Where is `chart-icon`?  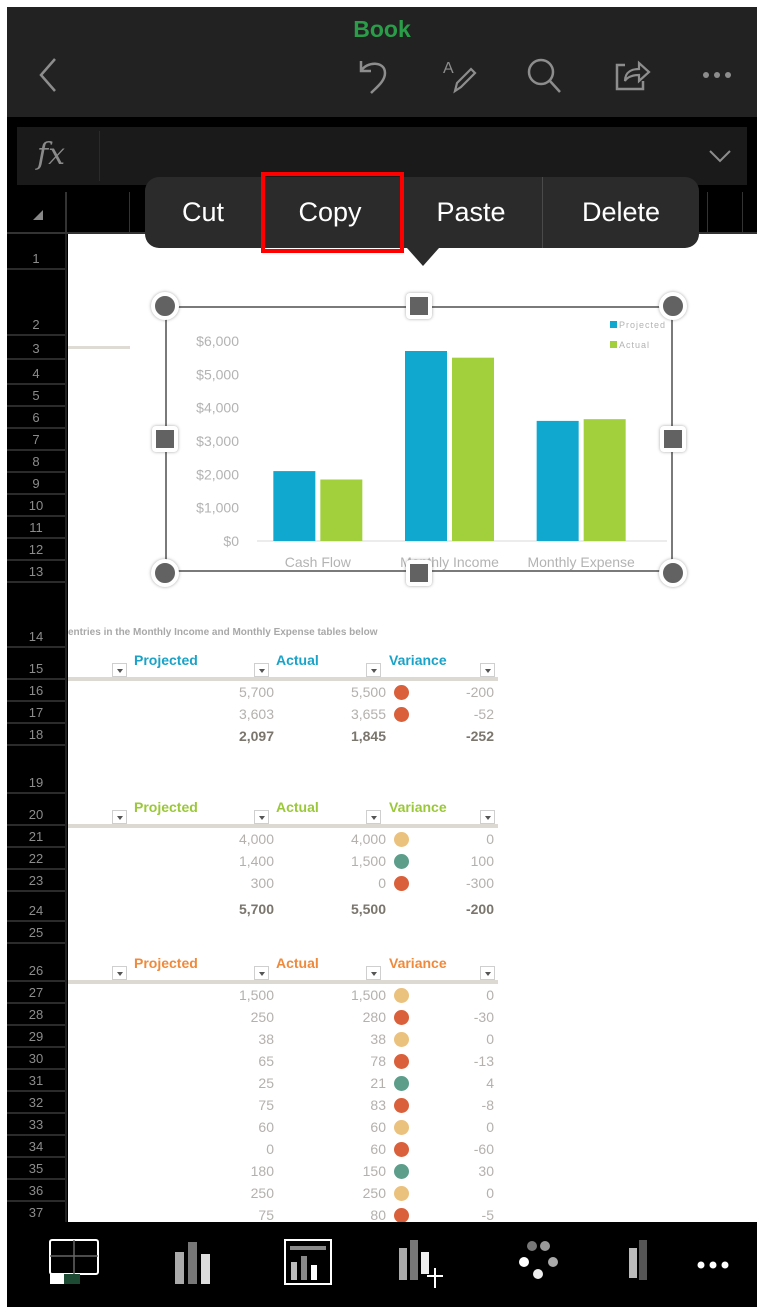
chart-icon is located at coordinates (195, 1263).